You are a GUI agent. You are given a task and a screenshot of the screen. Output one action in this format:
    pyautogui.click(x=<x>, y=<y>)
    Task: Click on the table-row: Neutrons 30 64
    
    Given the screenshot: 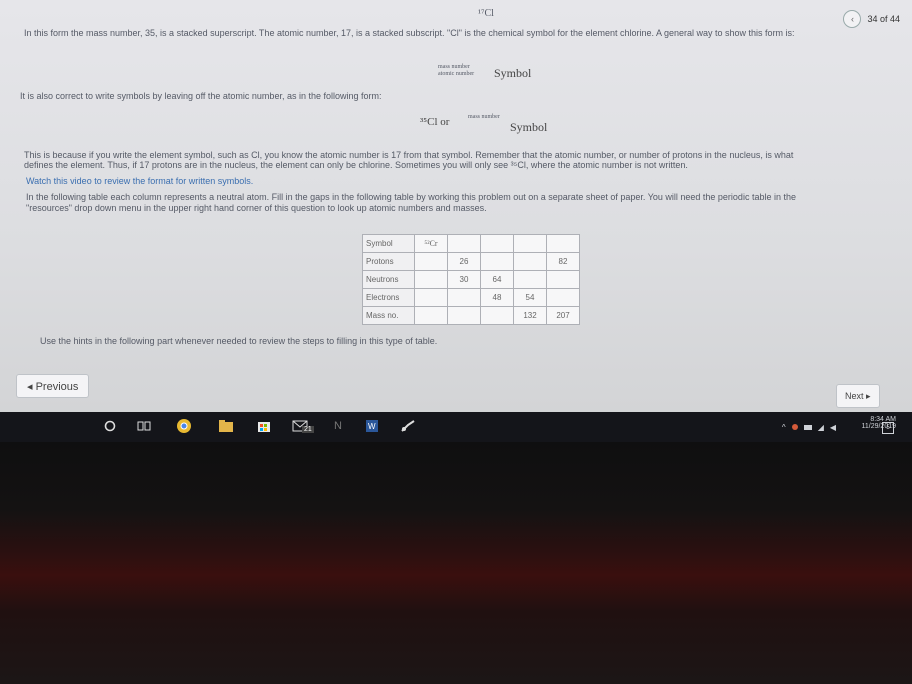 What is the action you would take?
    pyautogui.click(x=471, y=279)
    